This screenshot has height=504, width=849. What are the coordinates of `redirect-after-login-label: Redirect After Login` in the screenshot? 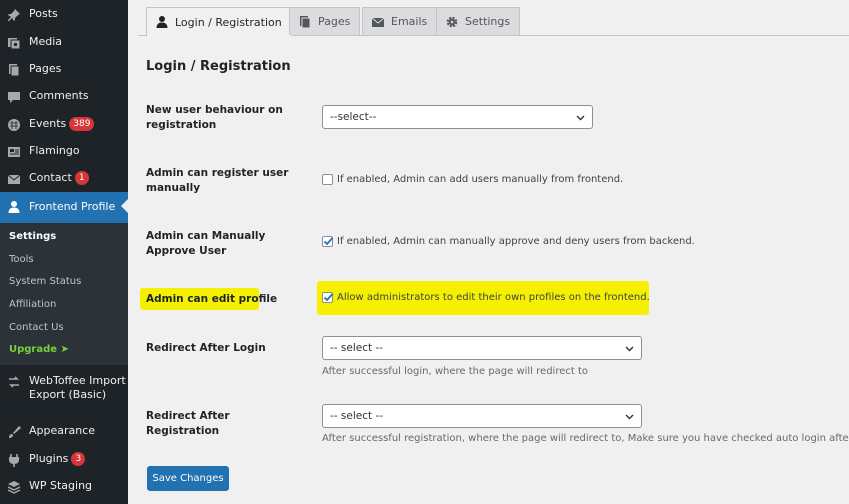 It's located at (206, 348).